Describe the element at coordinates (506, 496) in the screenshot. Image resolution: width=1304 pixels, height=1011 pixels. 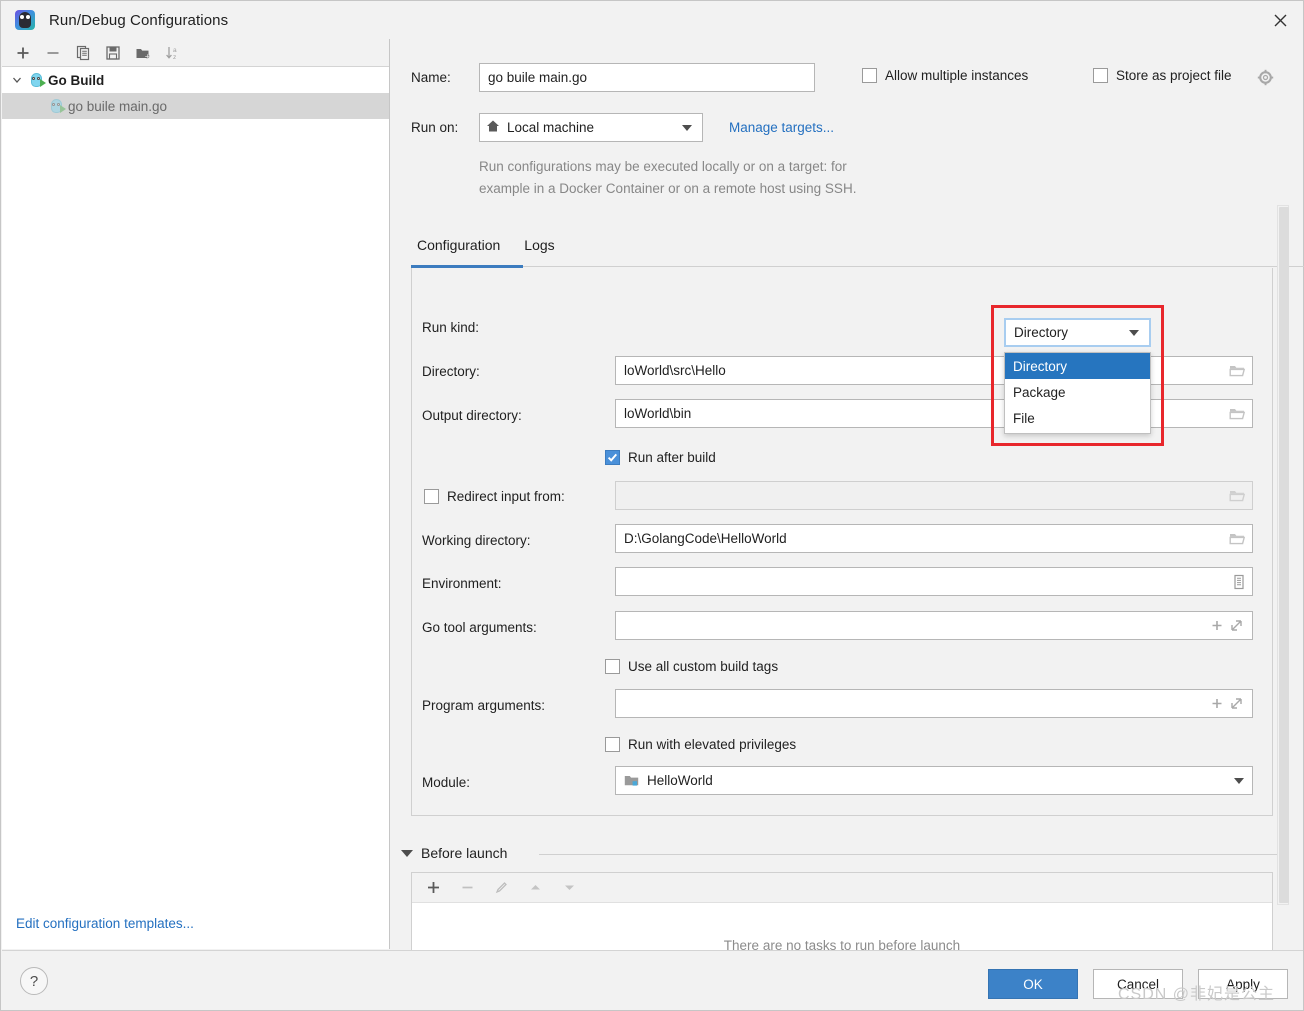
I see `redirect-input-label: Redirect input from:` at that location.